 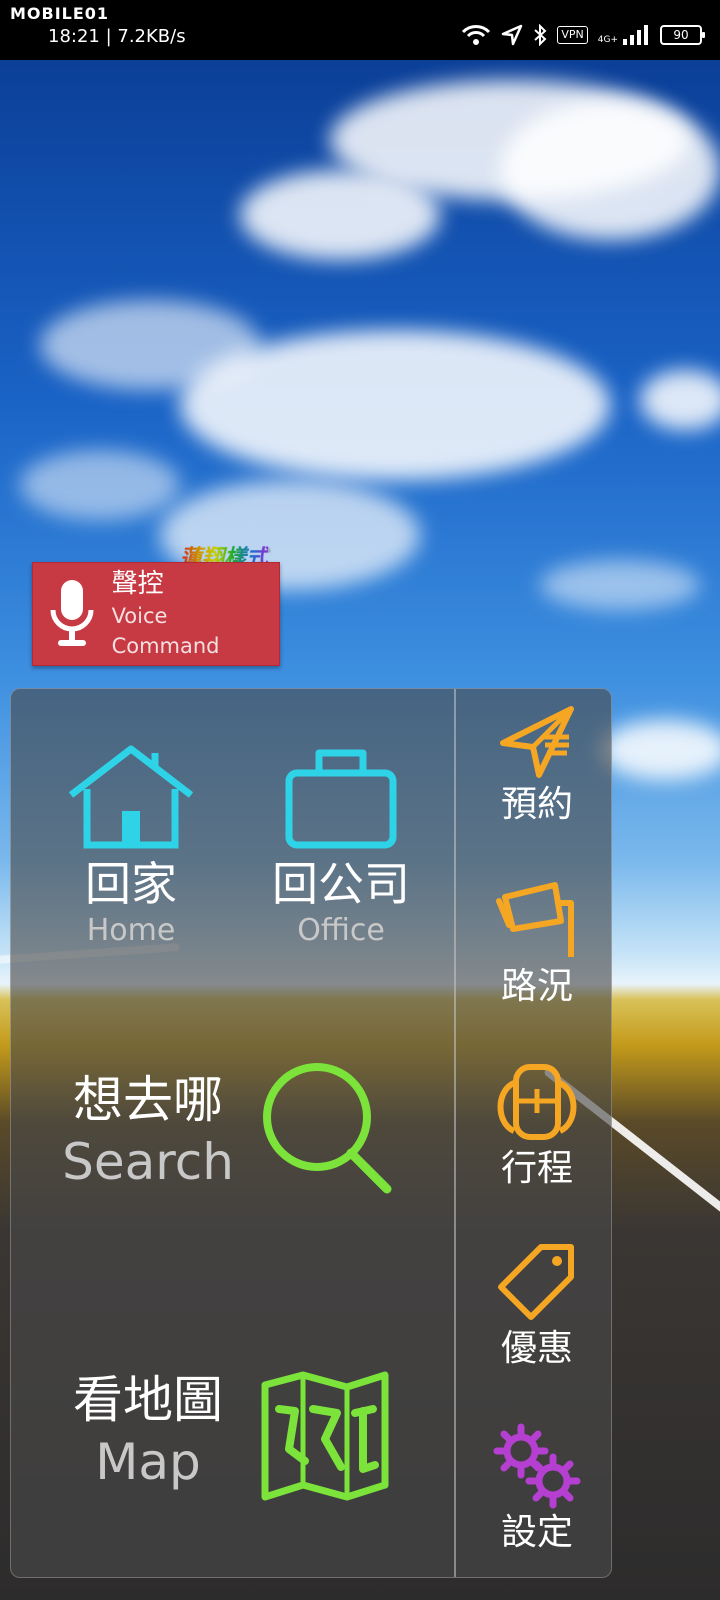 I want to click on search-label-en: Search, so click(x=148, y=1162).